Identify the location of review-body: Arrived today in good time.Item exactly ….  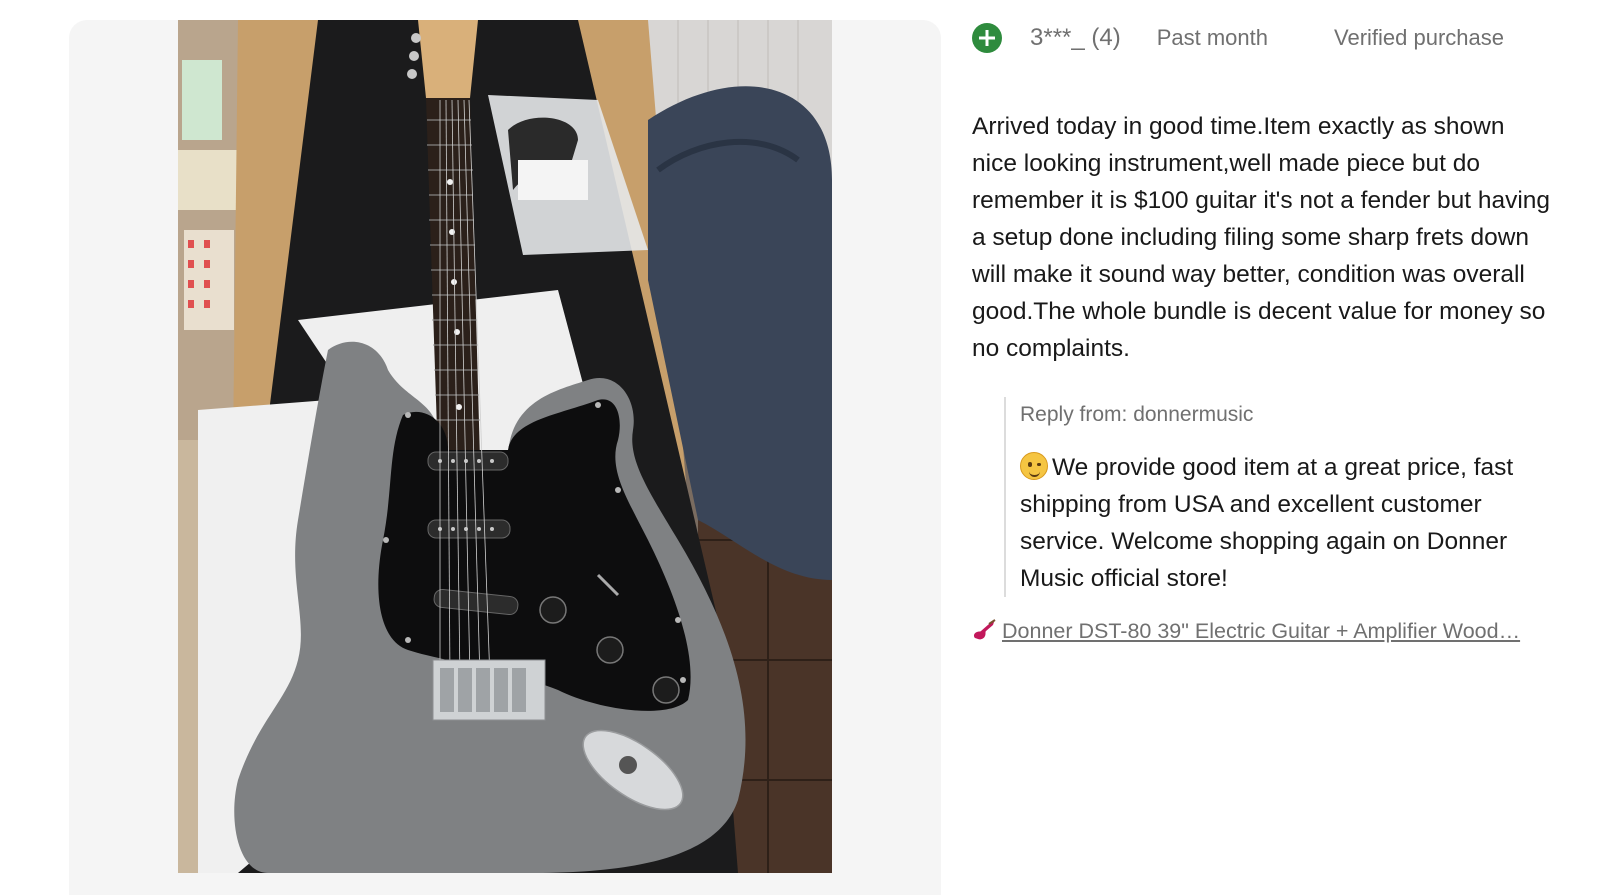
(1261, 237).